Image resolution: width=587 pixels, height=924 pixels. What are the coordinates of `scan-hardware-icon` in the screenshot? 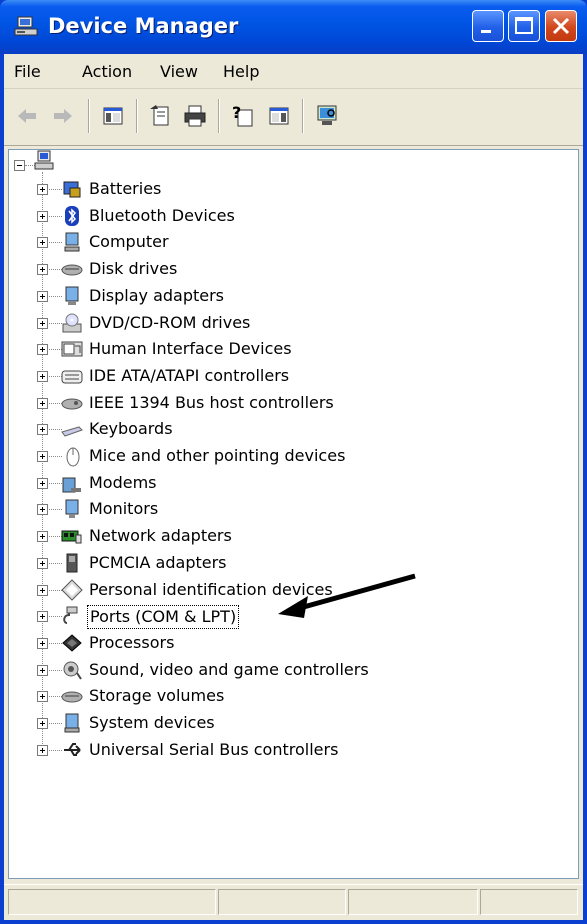 It's located at (327, 116).